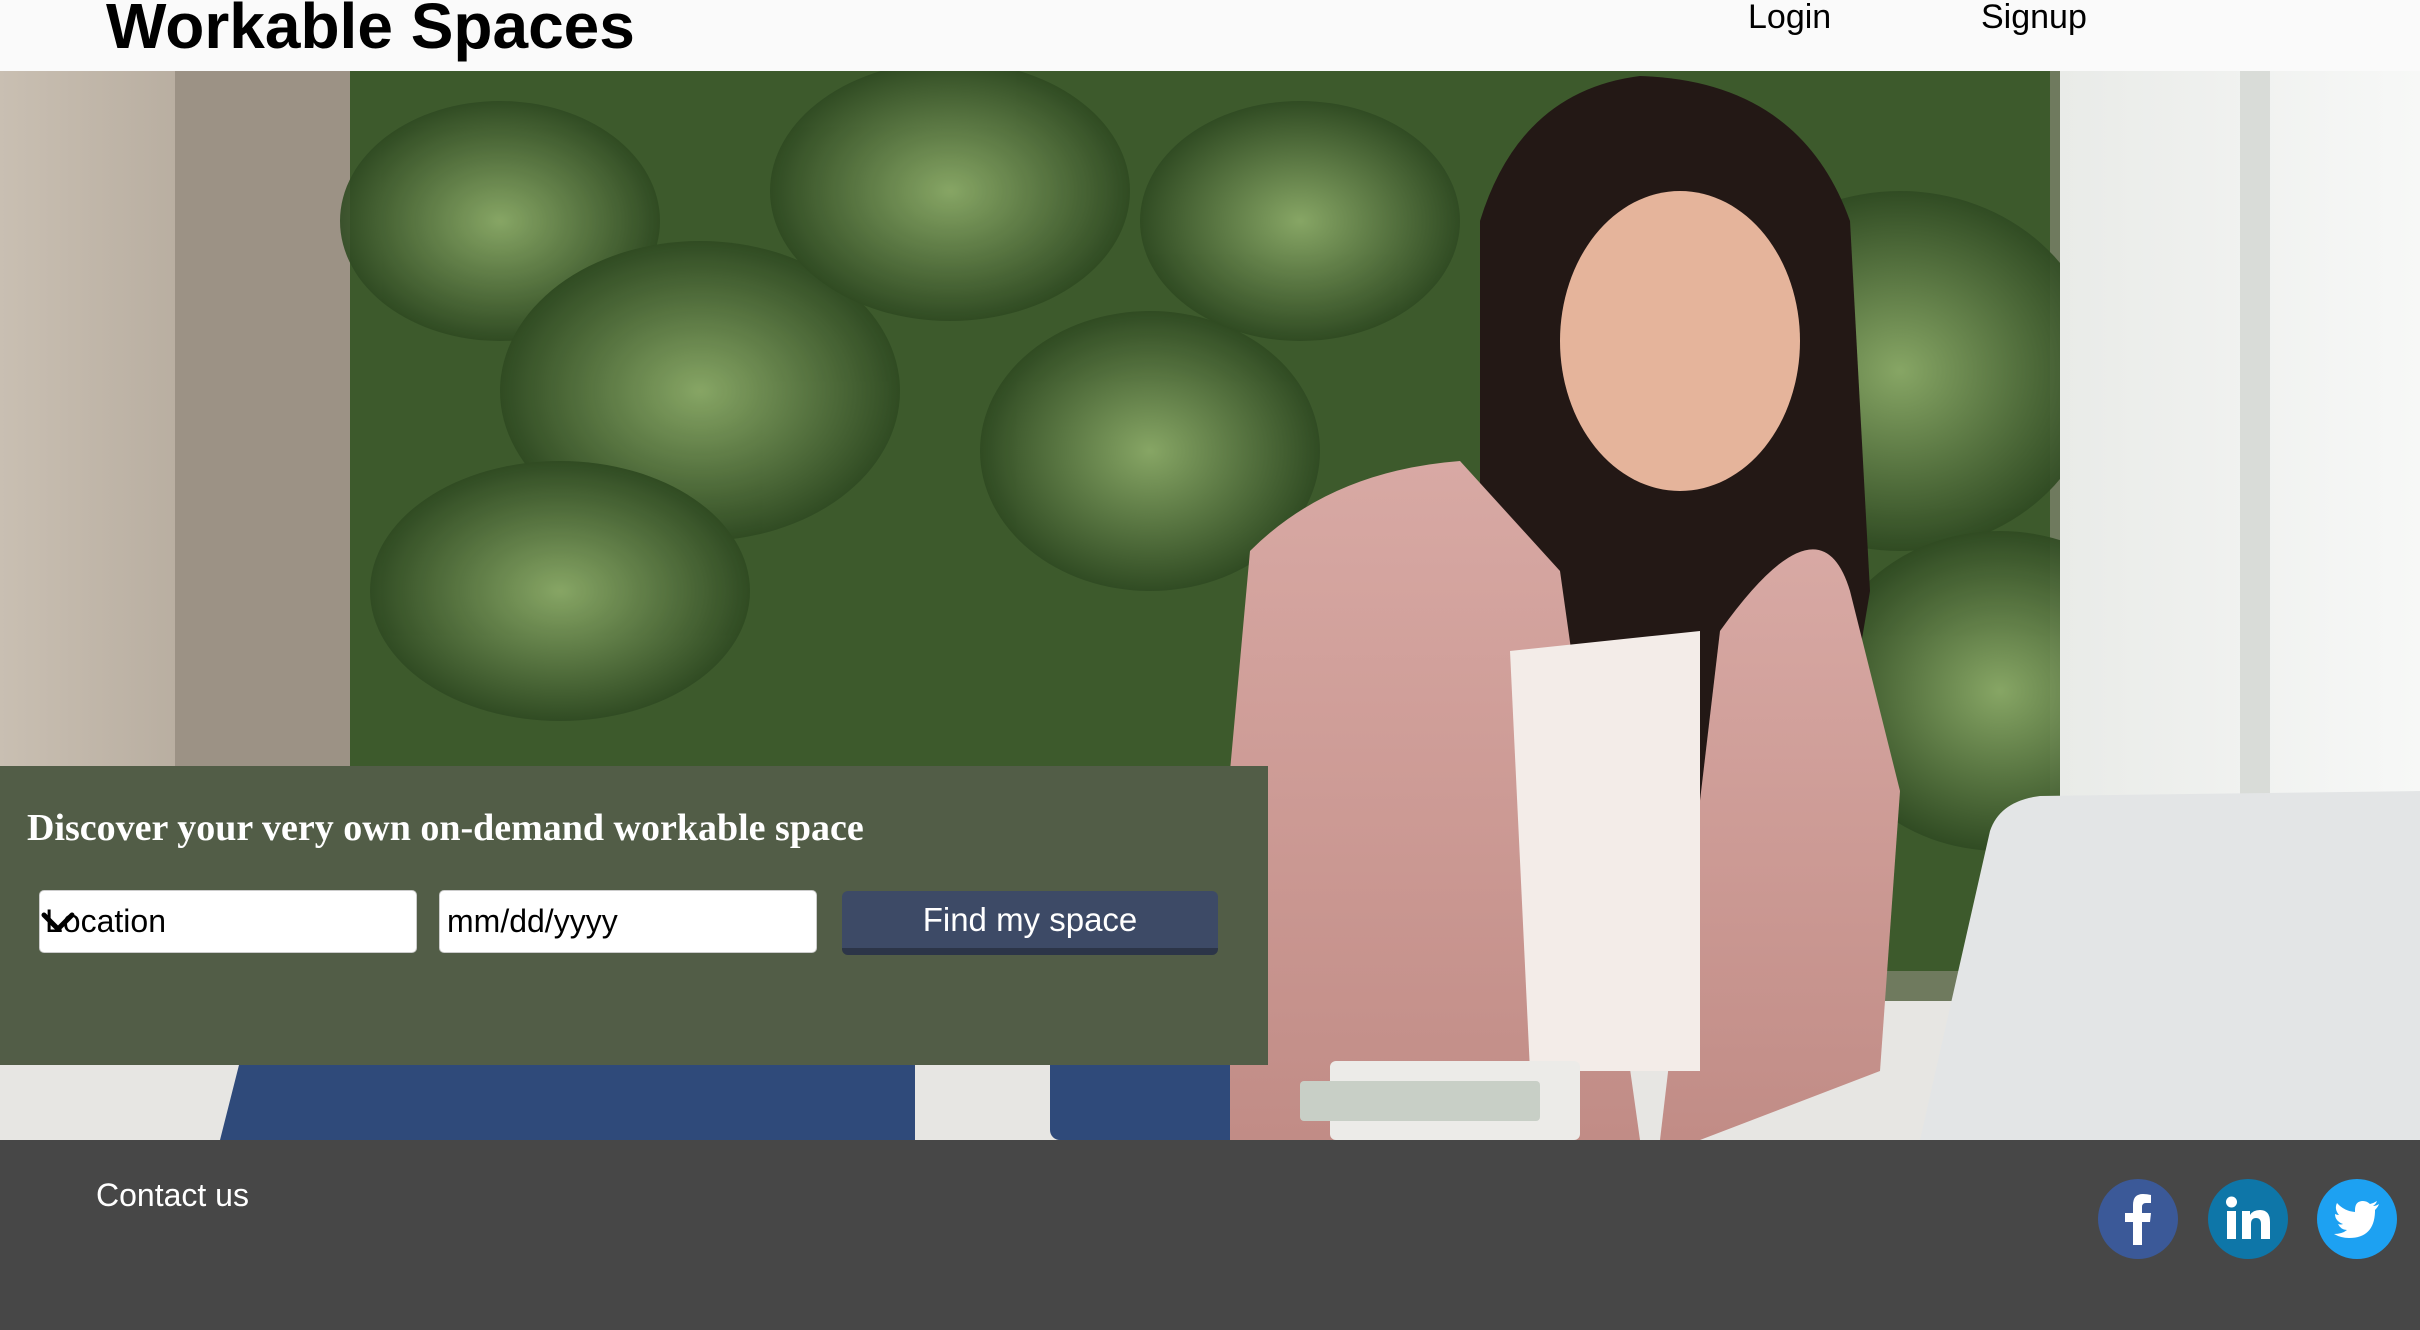  Describe the element at coordinates (1210, 1235) in the screenshot. I see `site-footer: Contact us` at that location.